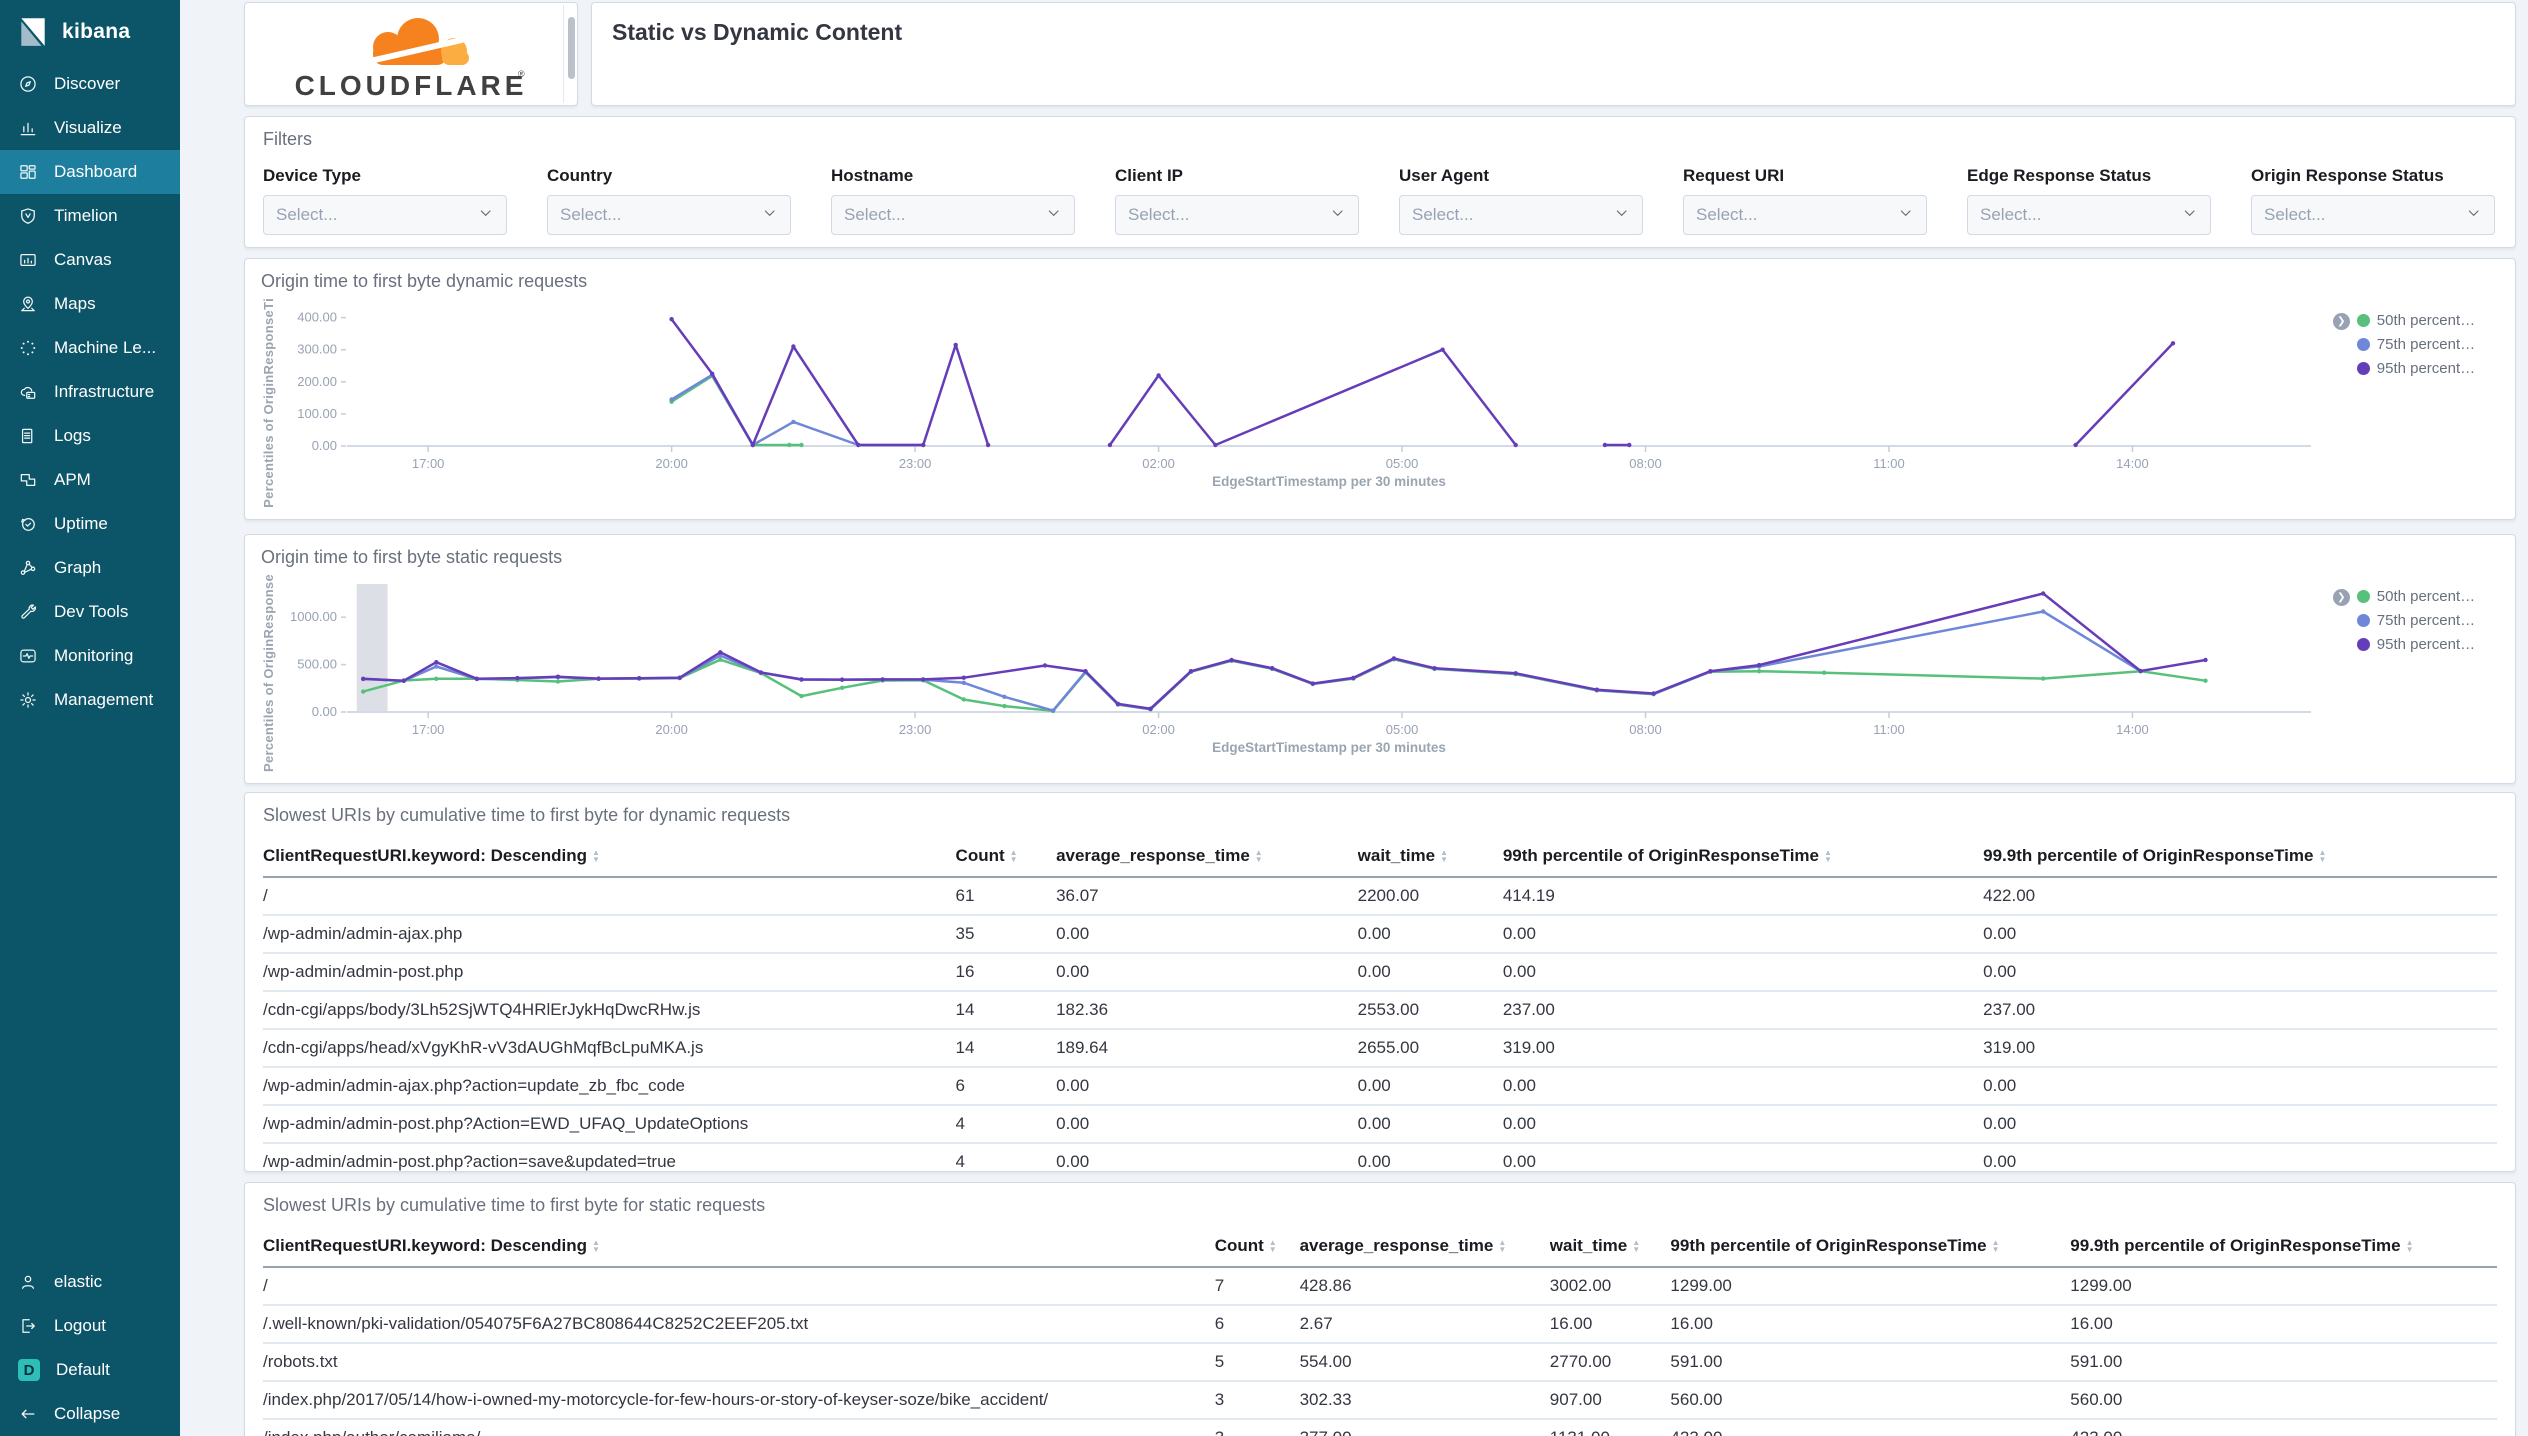 Image resolution: width=2528 pixels, height=1436 pixels. I want to click on sidebar-item-label: Discover, so click(87, 83).